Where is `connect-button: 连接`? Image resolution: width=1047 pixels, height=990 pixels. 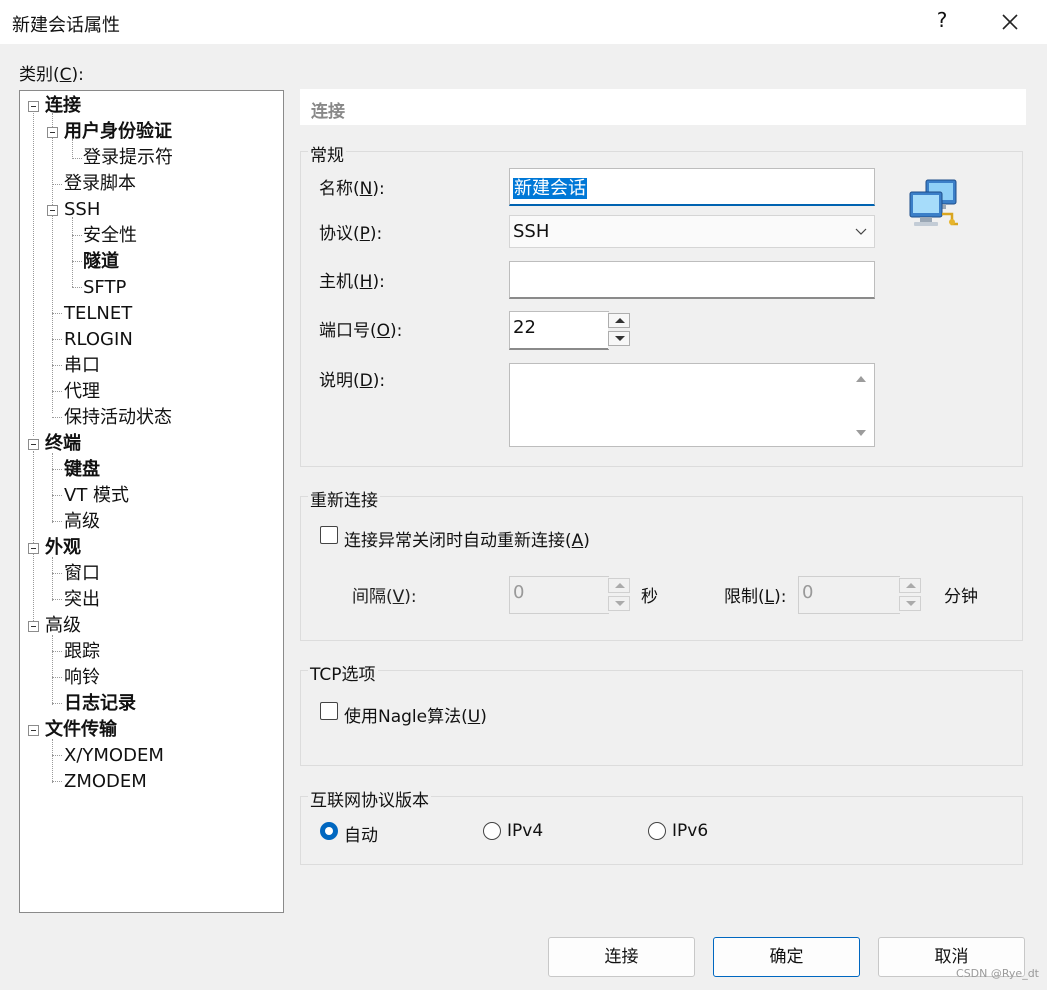
connect-button: 连接 is located at coordinates (621, 957).